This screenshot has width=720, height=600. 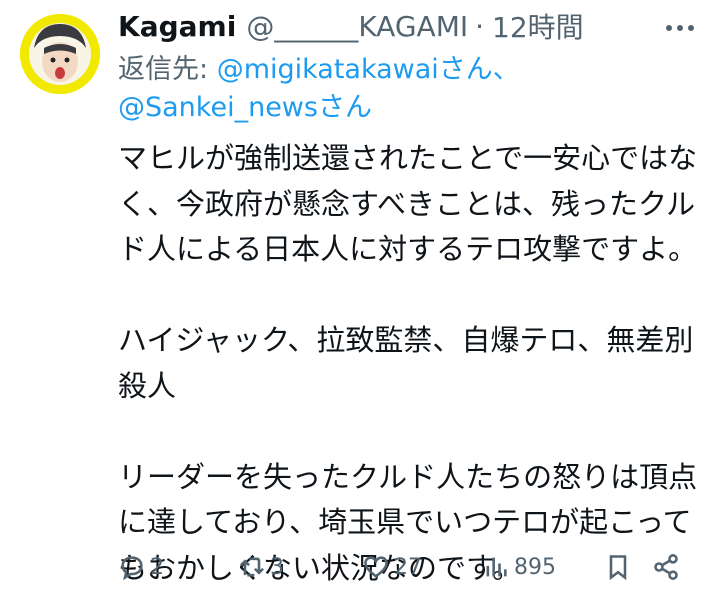 What do you see at coordinates (357, 26) in the screenshot?
I see `author-handle: @______KAGAMI` at bounding box center [357, 26].